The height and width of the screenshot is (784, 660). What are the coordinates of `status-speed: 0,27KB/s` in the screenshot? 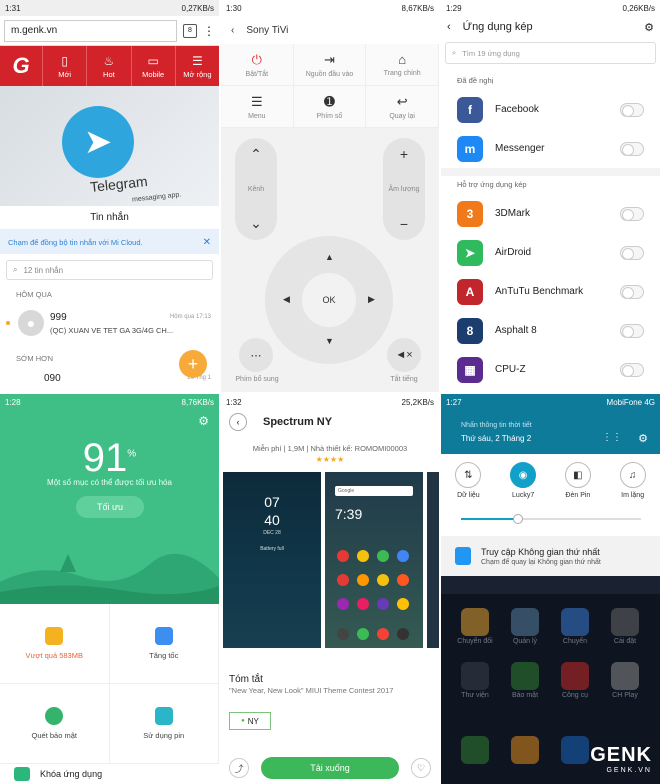 It's located at (197, 8).